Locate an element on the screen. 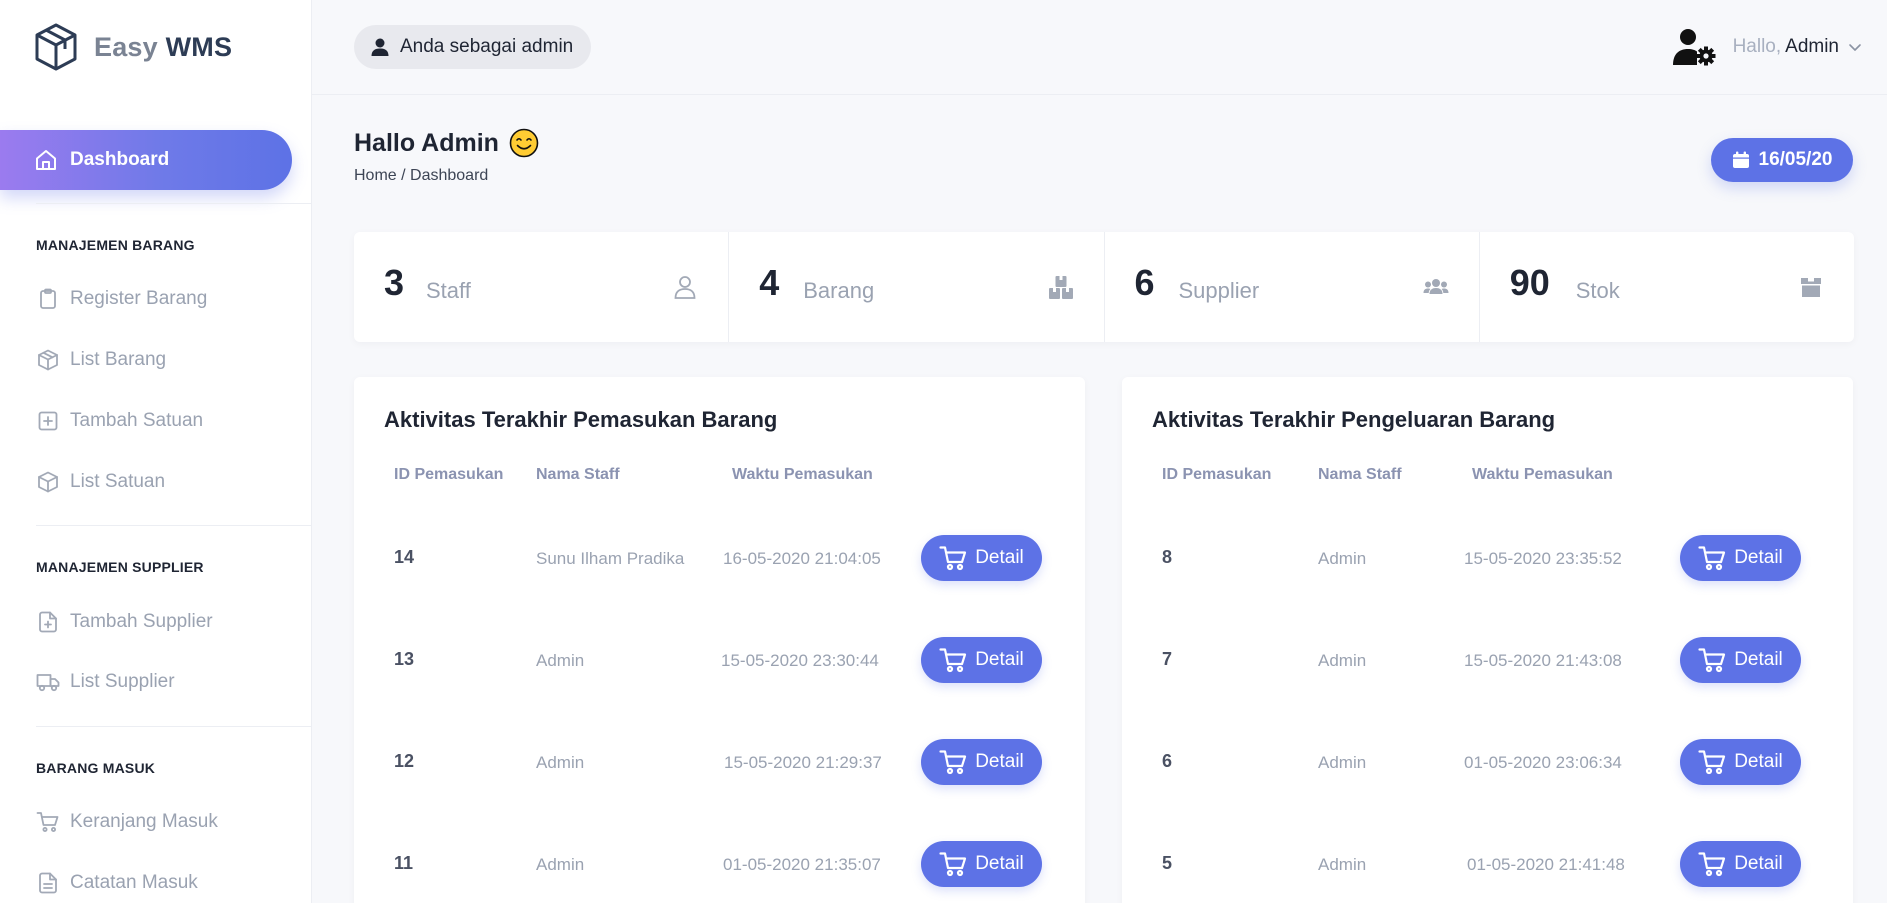 The height and width of the screenshot is (903, 1887). topbar: Anda sebagai admin Hallo, Admin is located at coordinates (1099, 47).